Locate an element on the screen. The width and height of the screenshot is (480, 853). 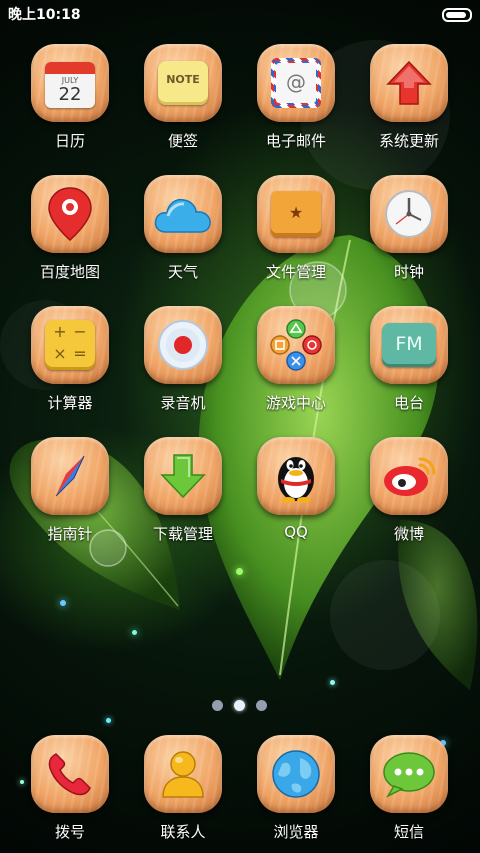
app-tile: @ is located at coordinates (296, 83).